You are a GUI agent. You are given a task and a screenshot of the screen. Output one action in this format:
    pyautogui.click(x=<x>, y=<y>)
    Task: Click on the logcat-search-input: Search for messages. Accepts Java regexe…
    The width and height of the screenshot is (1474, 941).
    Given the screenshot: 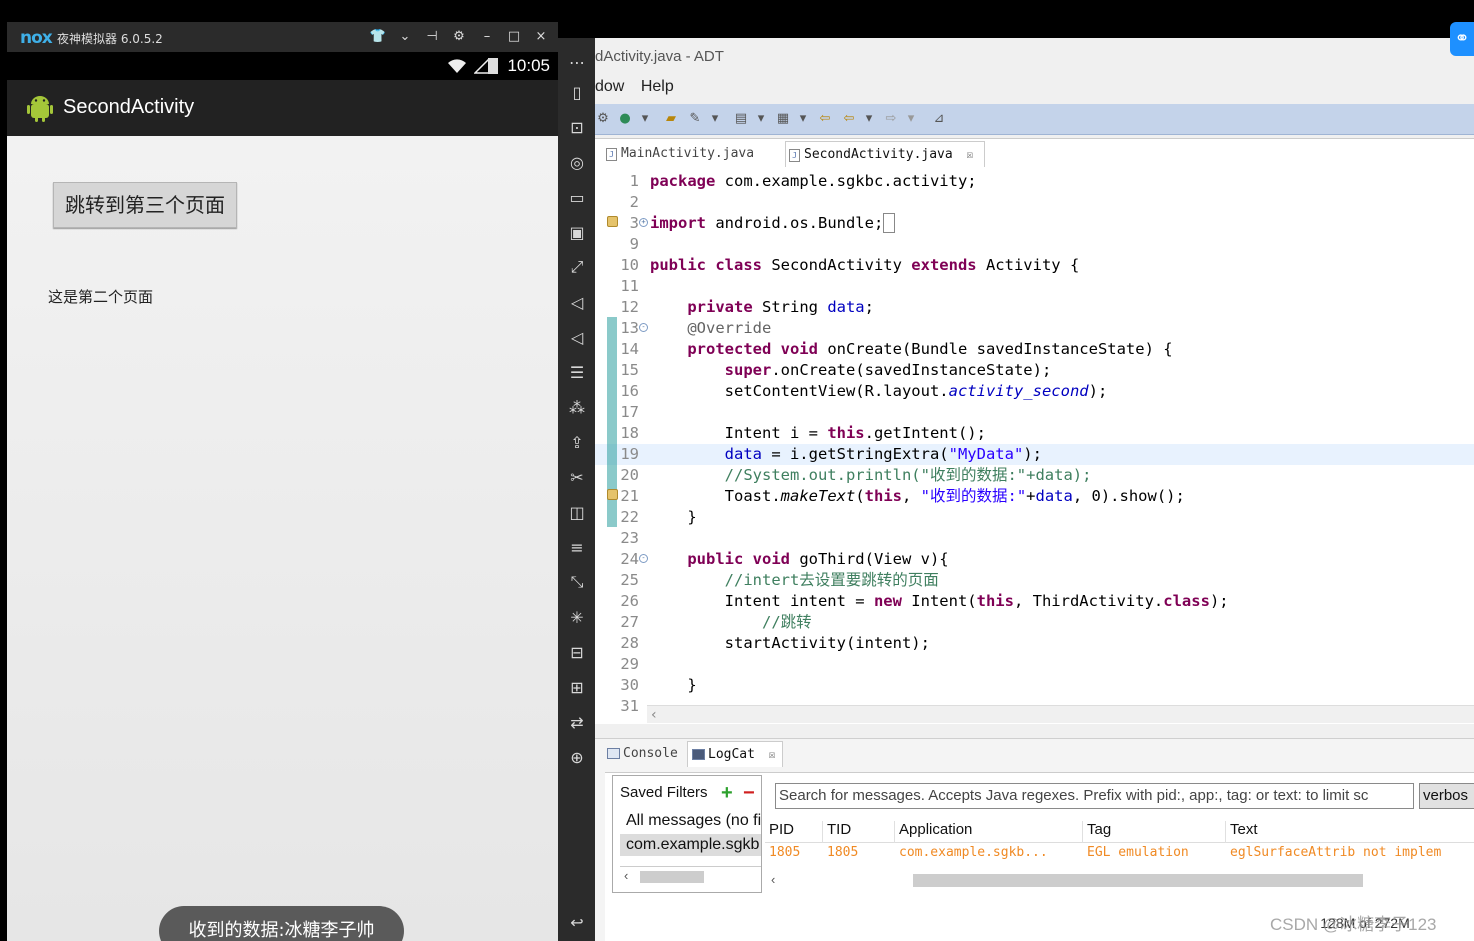 What is the action you would take?
    pyautogui.click(x=1094, y=796)
    